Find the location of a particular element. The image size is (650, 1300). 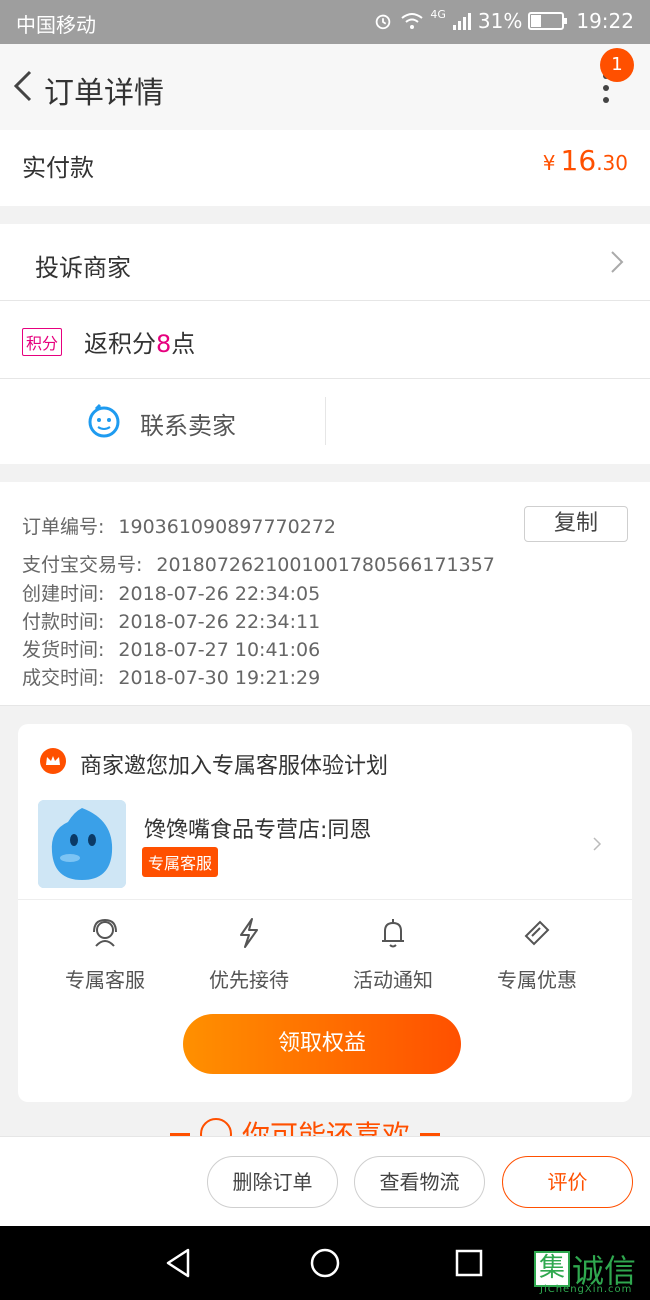

benefit-activity-notice: 活动通知 is located at coordinates (393, 954).